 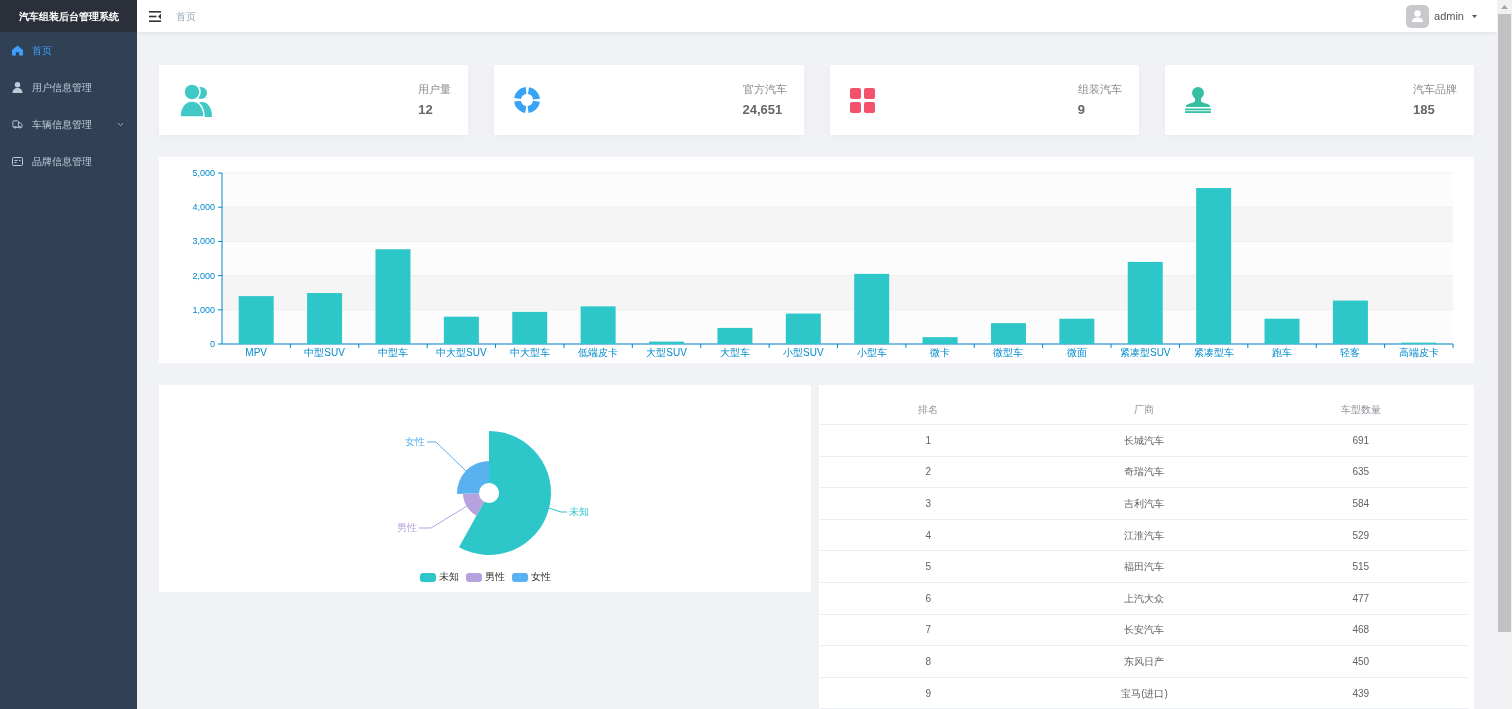 What do you see at coordinates (1282, 352) in the screenshot?
I see `x-category-label: 跑车` at bounding box center [1282, 352].